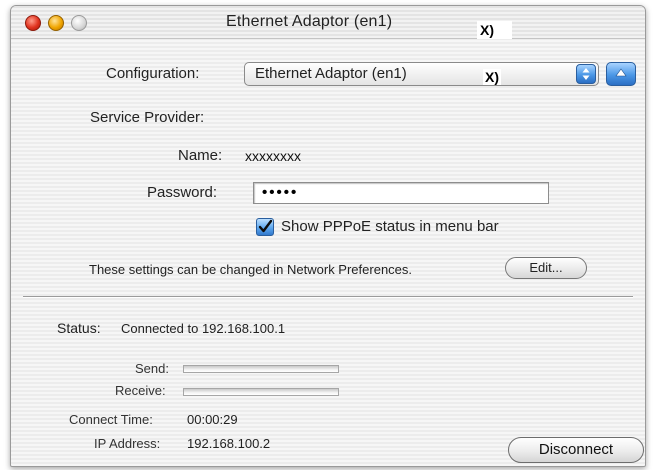  I want to click on password-label: Password:, so click(182, 192).